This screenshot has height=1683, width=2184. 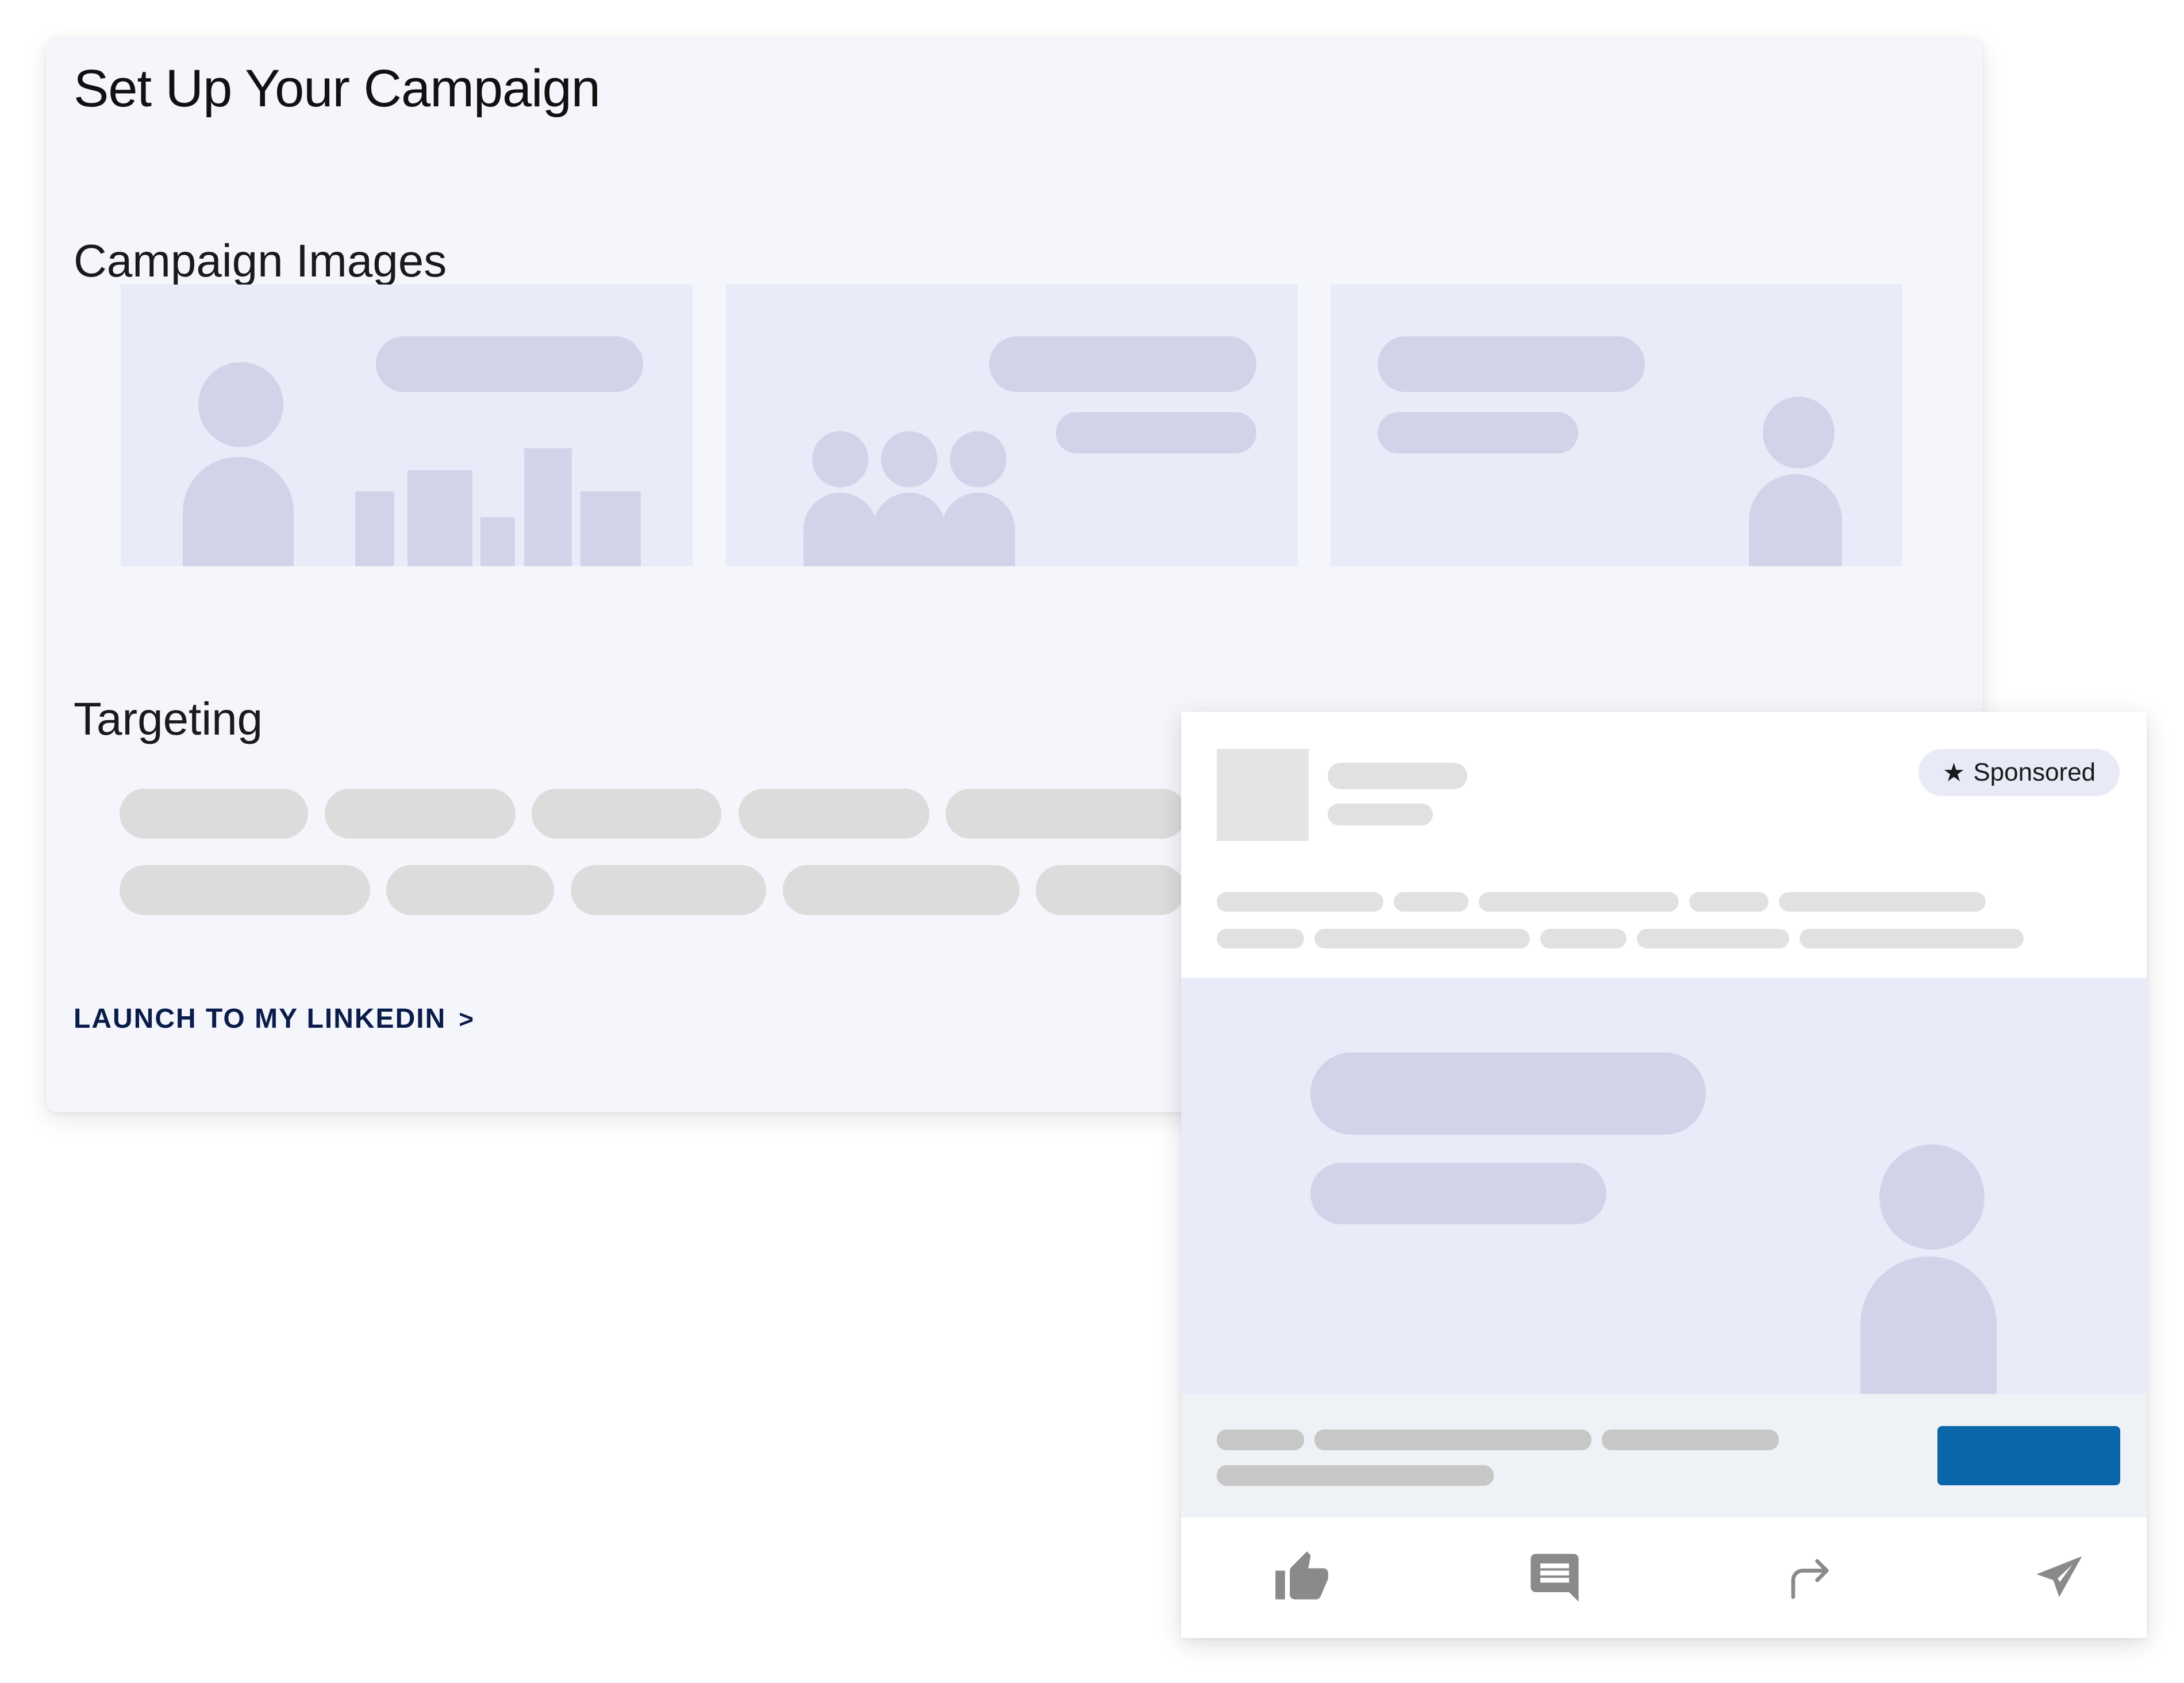 I want to click on launch-label: LAUNCH TO MY LINKEDIN, so click(x=260, y=1019).